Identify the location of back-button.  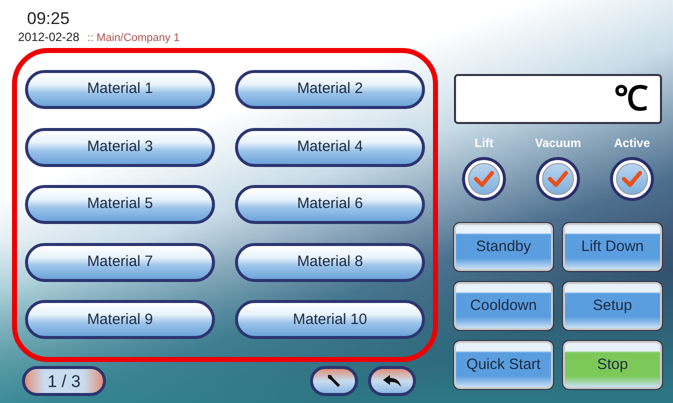
(392, 381).